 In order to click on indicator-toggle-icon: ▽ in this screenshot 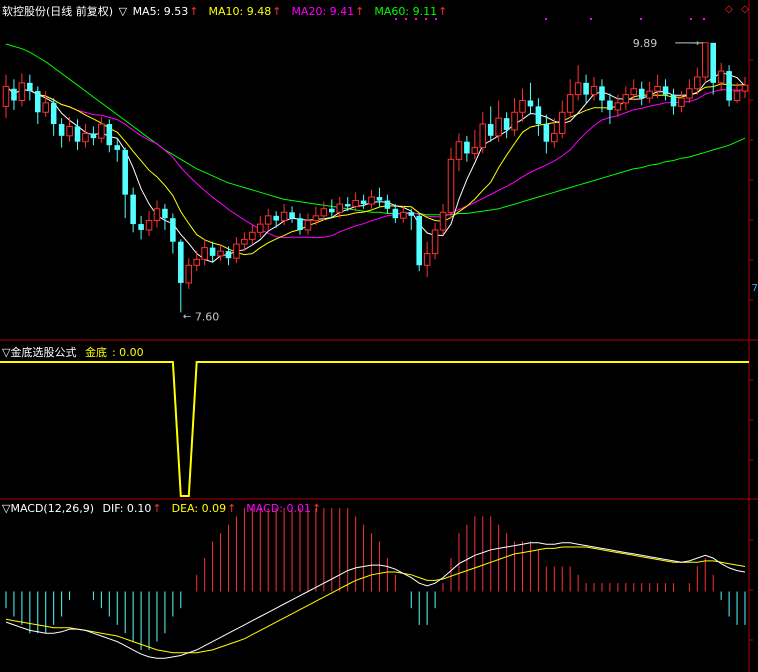, I will do `click(123, 11)`.